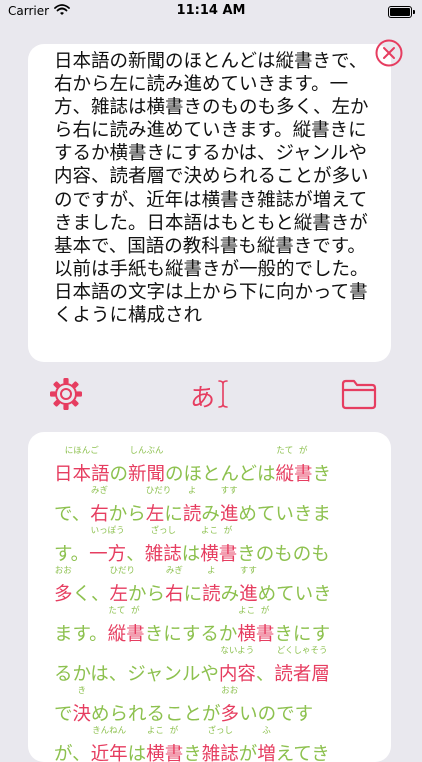  Describe the element at coordinates (229, 514) in the screenshot. I see `base-text: 進` at that location.